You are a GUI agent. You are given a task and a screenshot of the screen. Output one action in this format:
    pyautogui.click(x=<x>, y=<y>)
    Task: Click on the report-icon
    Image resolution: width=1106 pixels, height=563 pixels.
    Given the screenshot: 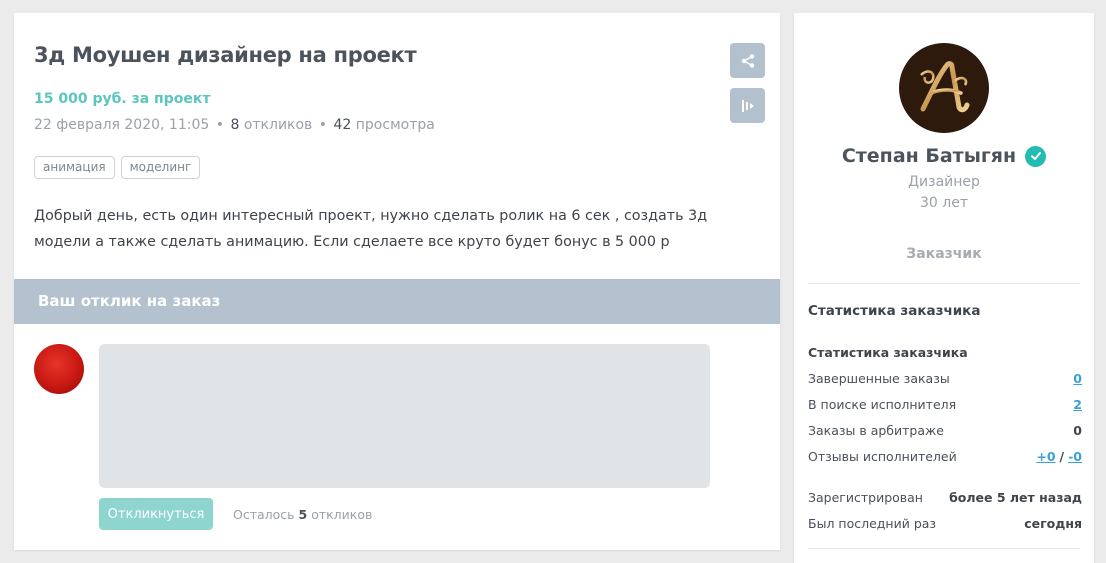 What is the action you would take?
    pyautogui.click(x=747, y=105)
    